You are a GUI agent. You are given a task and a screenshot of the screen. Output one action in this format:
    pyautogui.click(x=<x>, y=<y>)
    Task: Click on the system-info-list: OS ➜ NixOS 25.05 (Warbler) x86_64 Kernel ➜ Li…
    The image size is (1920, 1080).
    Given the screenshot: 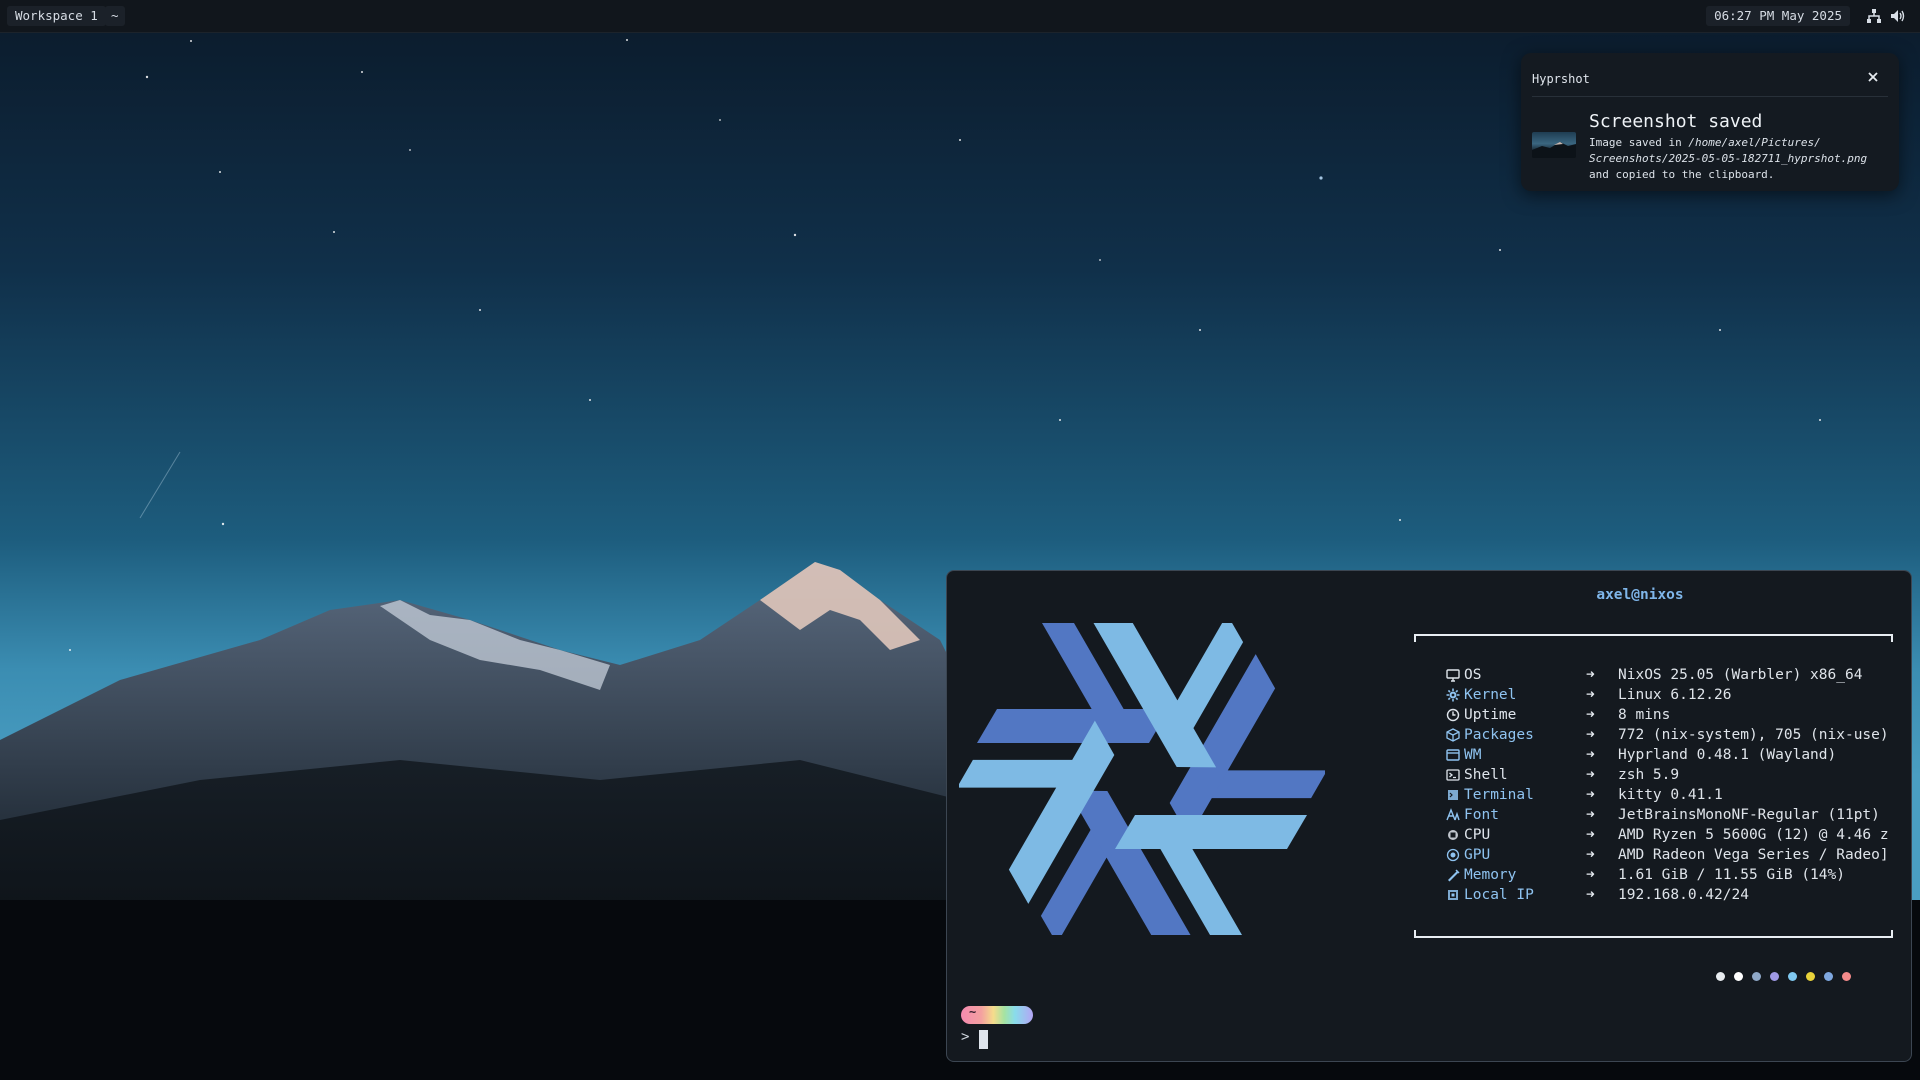 What is the action you would take?
    pyautogui.click(x=1681, y=785)
    